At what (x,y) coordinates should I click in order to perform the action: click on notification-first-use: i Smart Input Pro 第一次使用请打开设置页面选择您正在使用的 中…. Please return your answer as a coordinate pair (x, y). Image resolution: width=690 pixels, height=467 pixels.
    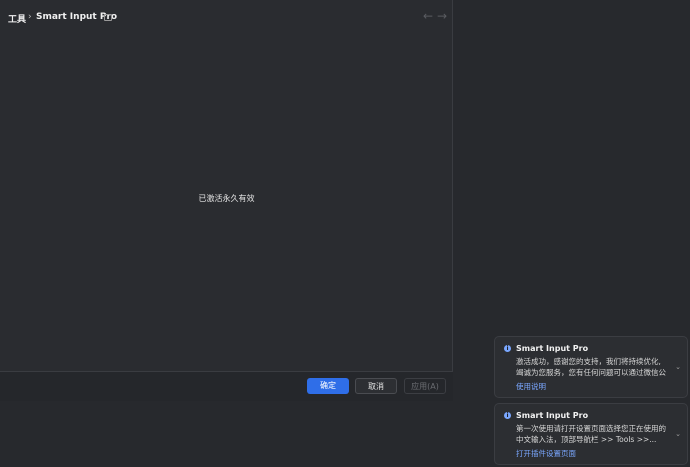
    Looking at the image, I should click on (591, 434).